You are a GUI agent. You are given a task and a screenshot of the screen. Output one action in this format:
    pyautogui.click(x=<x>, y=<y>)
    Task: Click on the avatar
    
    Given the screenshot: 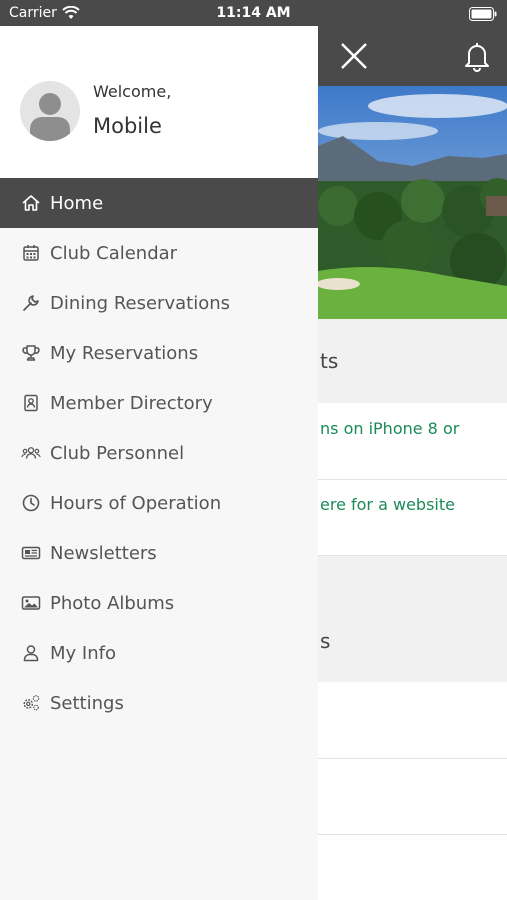 What is the action you would take?
    pyautogui.click(x=50, y=111)
    